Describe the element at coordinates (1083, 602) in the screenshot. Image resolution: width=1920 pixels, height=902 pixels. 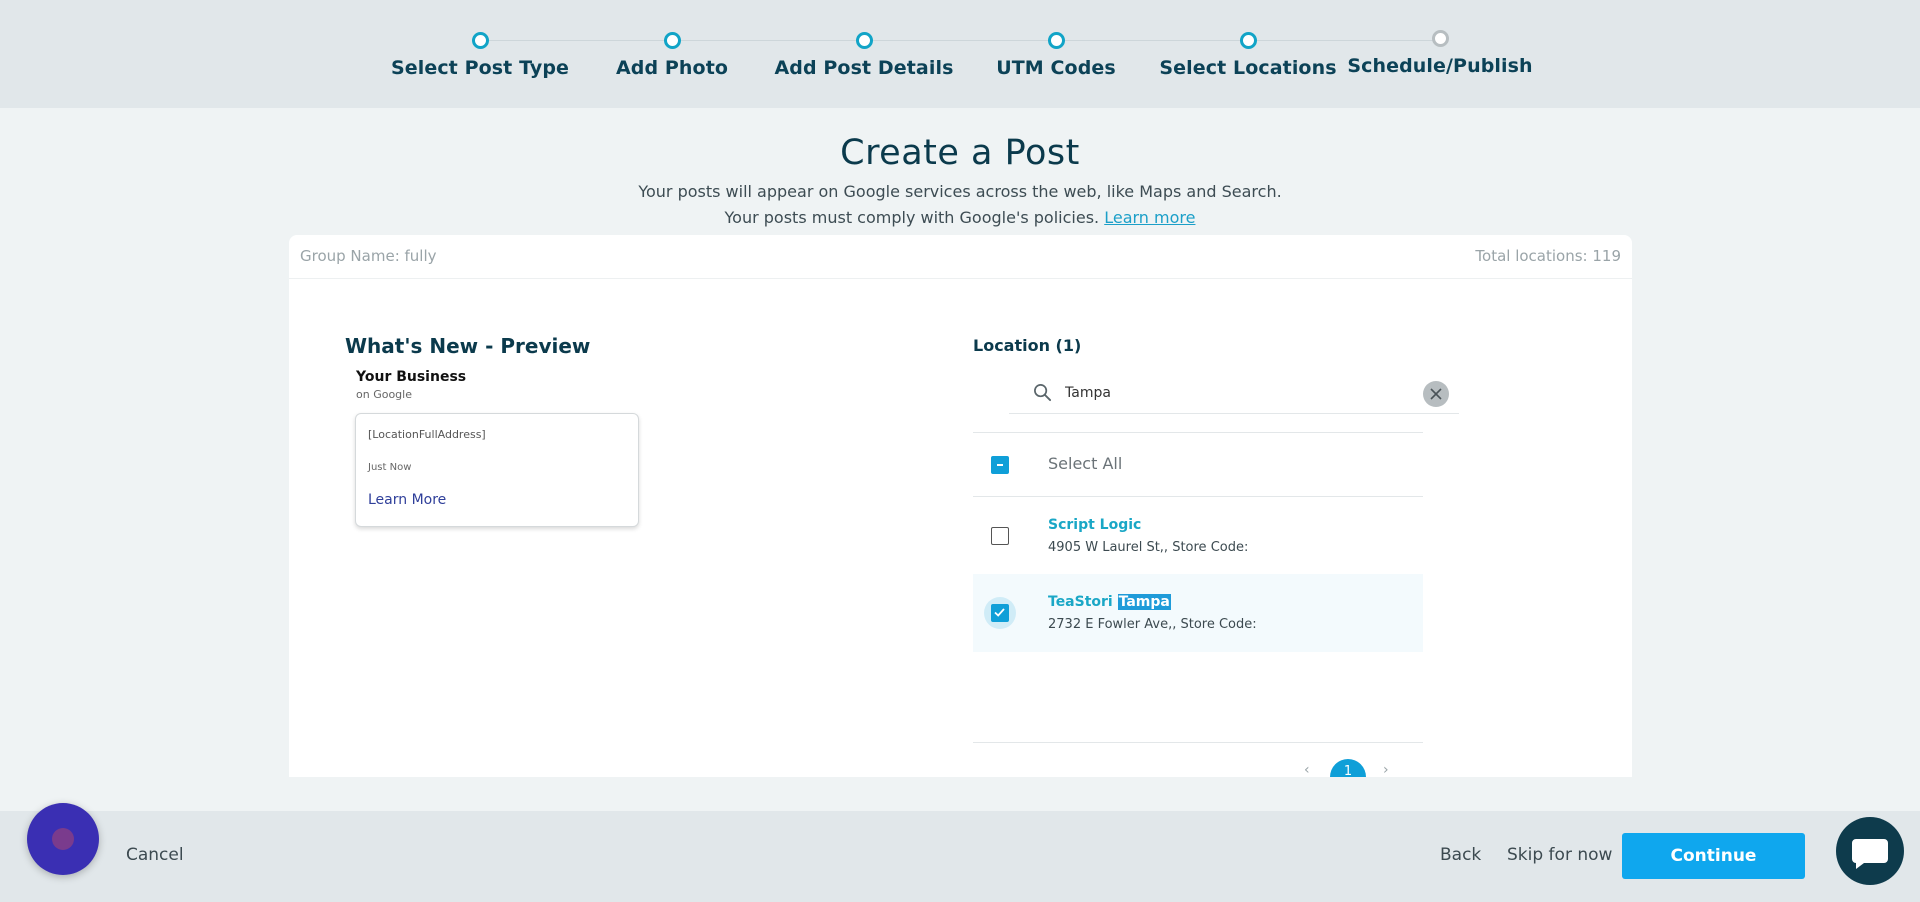
I see `location-name-text: TeaStori` at that location.